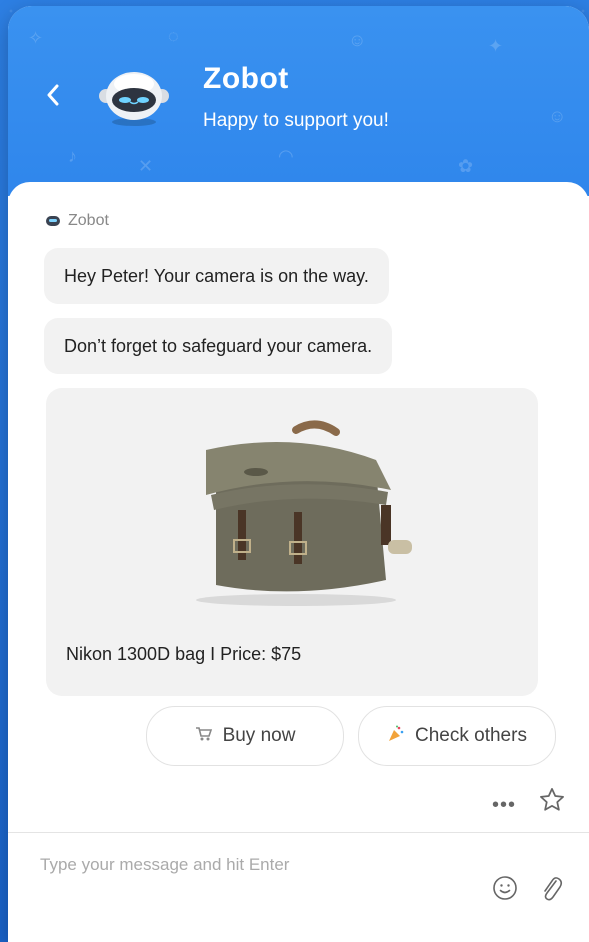 This screenshot has height=942, width=589. I want to click on bot-mini-icon, so click(53, 221).